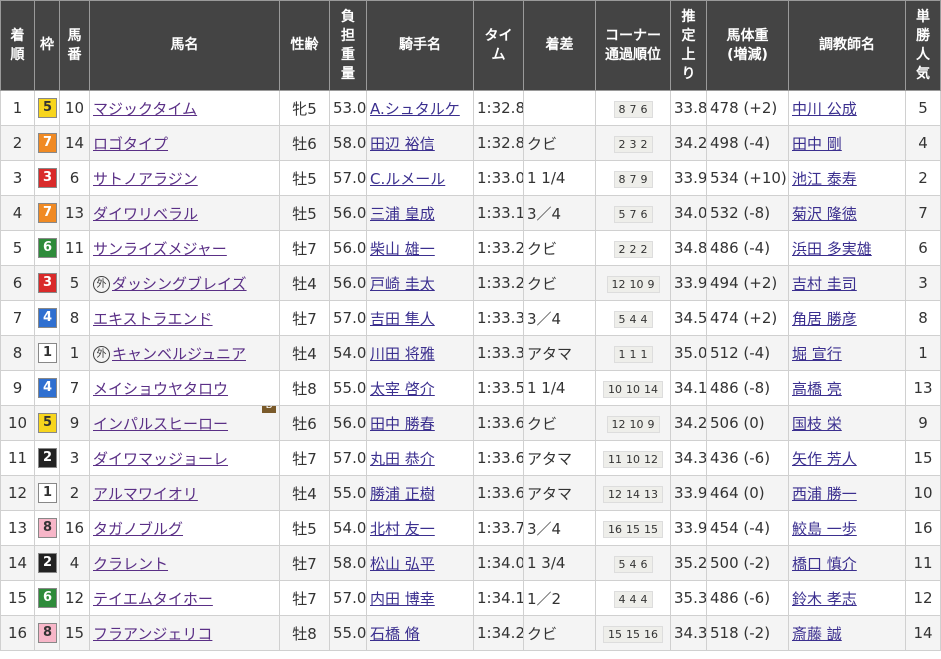 The width and height of the screenshot is (941, 659). Describe the element at coordinates (17, 493) in the screenshot. I see `rank-cell: 12` at that location.